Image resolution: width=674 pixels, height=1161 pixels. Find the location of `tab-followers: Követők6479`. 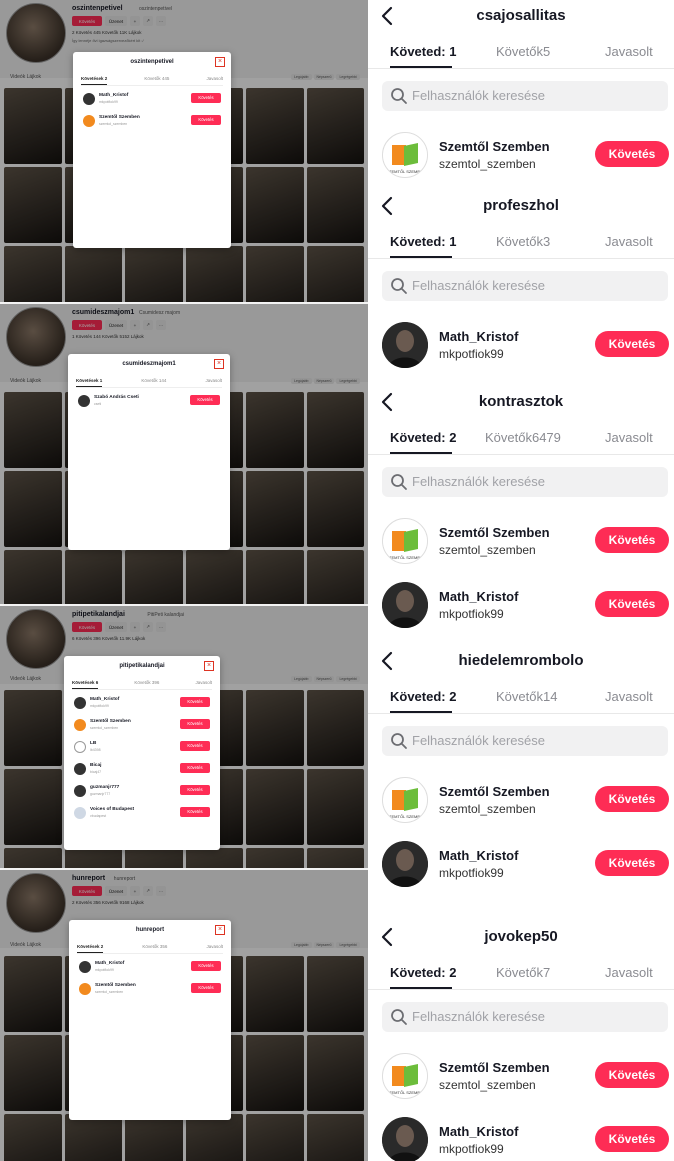

tab-followers: Követők6479 is located at coordinates (523, 437).